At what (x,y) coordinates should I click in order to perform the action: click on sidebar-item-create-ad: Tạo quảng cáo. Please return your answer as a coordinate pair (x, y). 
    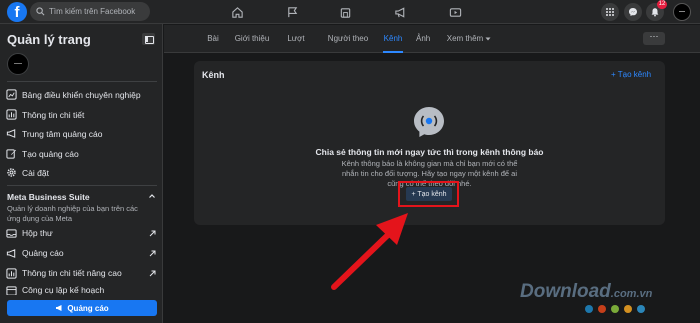
    Looking at the image, I should click on (42, 153).